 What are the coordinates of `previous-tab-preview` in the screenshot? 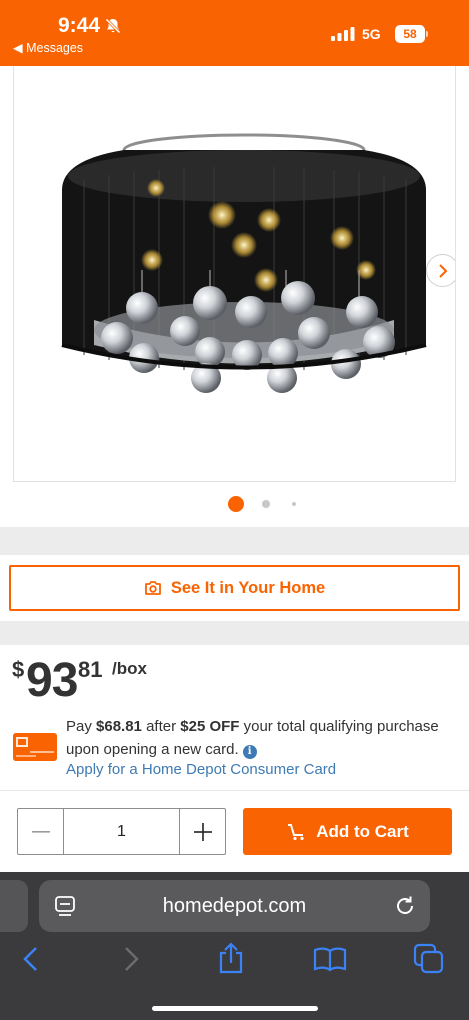 It's located at (14, 906).